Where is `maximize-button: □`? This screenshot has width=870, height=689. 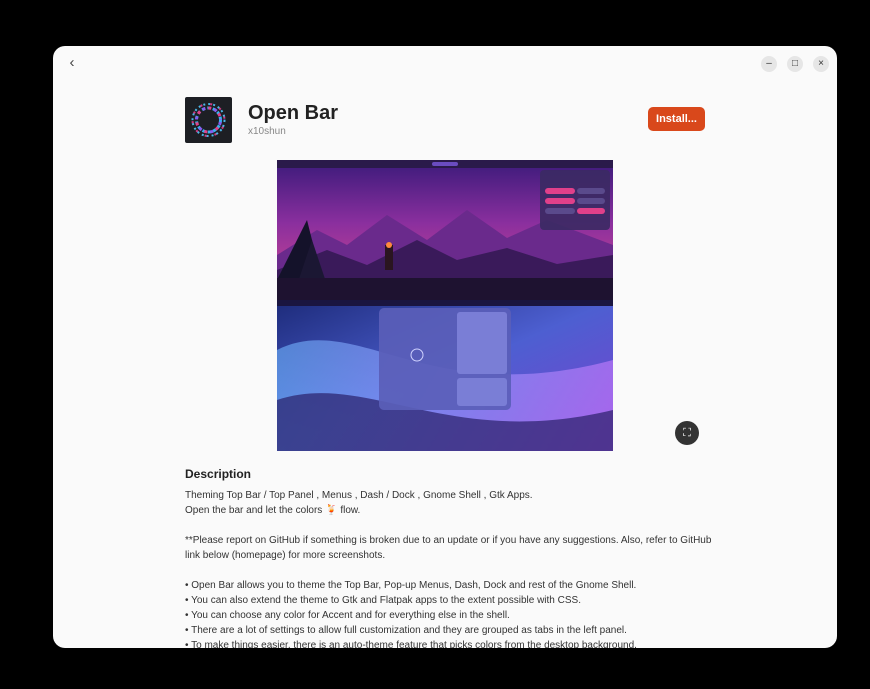 maximize-button: □ is located at coordinates (795, 64).